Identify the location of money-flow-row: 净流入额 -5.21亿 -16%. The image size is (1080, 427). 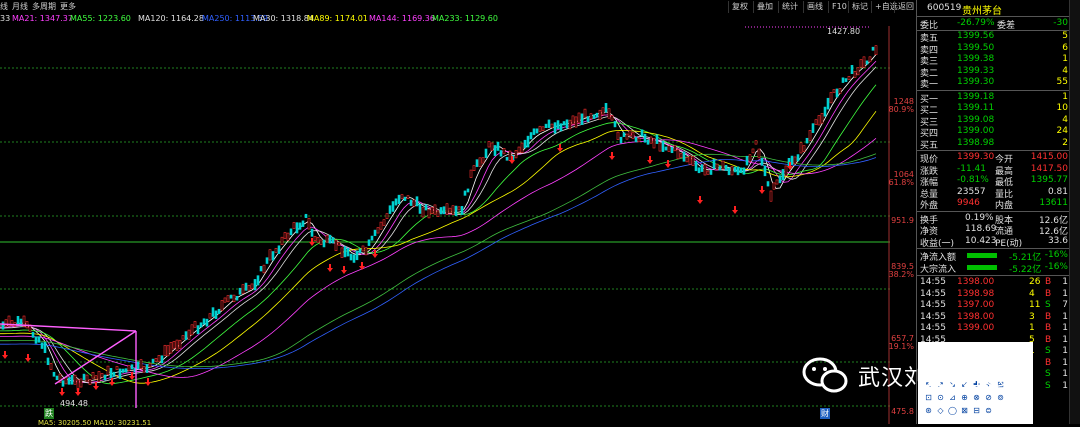
(994, 256).